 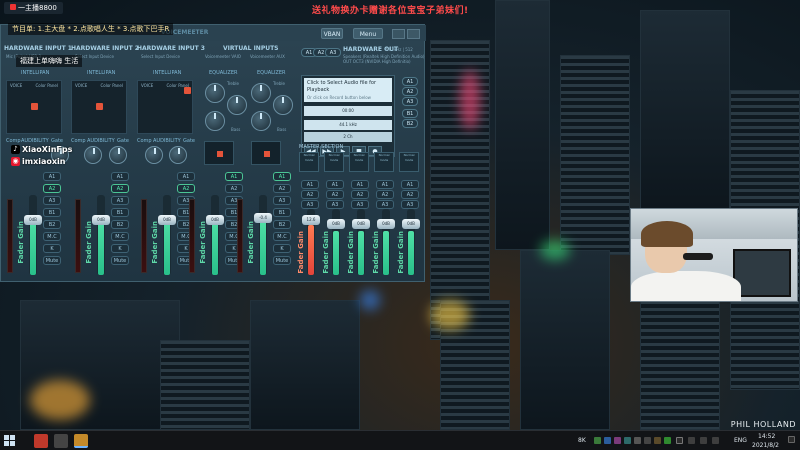 I want to click on strip-2-route-a3: A3, so click(x=120, y=200).